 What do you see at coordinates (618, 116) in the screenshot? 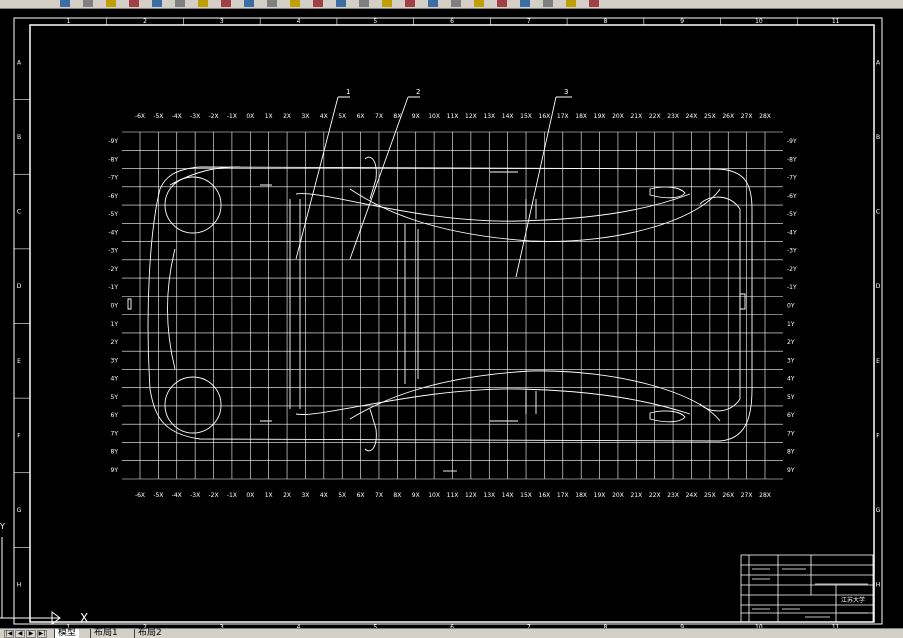
I see `x-tick-label: 20X` at bounding box center [618, 116].